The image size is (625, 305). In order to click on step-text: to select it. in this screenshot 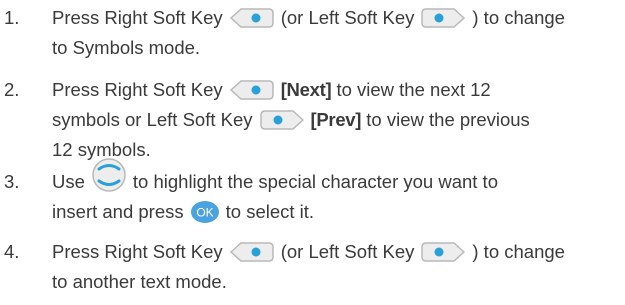, I will do `click(270, 211)`.